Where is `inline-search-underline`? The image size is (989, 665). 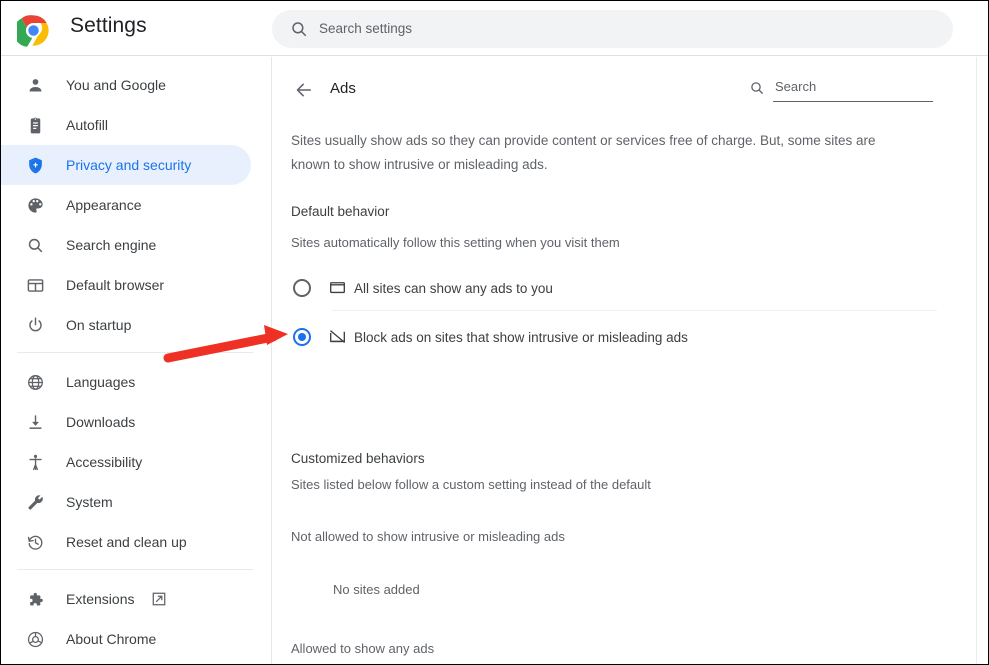
inline-search-underline is located at coordinates (853, 101).